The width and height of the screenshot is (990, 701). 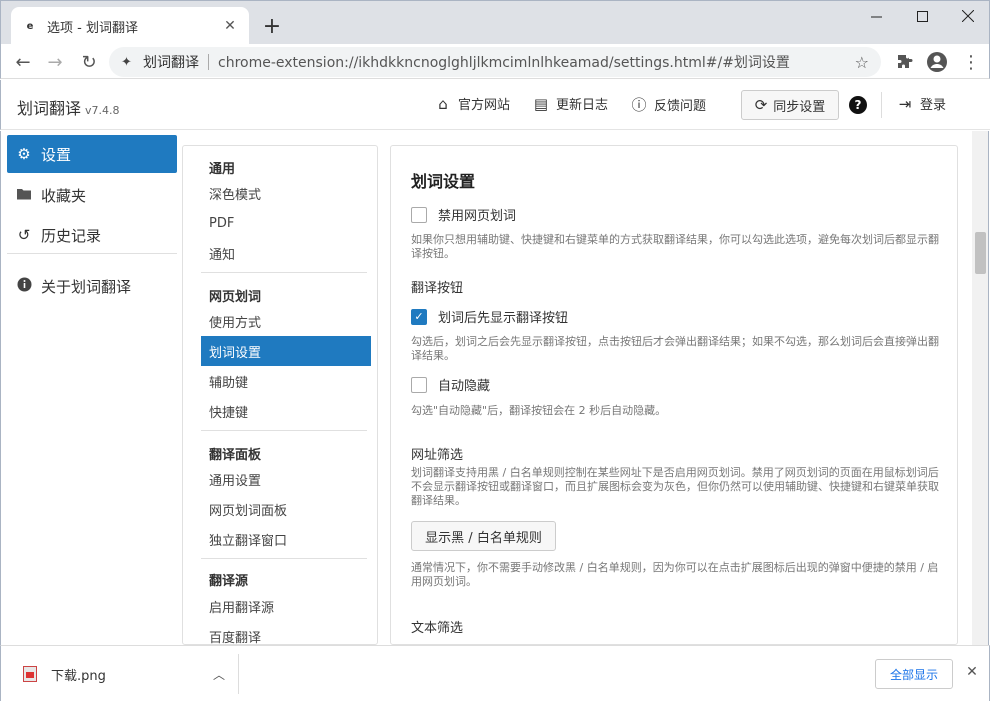 What do you see at coordinates (639, 105) in the screenshot?
I see `alert-circle-icon: ⓘ` at bounding box center [639, 105].